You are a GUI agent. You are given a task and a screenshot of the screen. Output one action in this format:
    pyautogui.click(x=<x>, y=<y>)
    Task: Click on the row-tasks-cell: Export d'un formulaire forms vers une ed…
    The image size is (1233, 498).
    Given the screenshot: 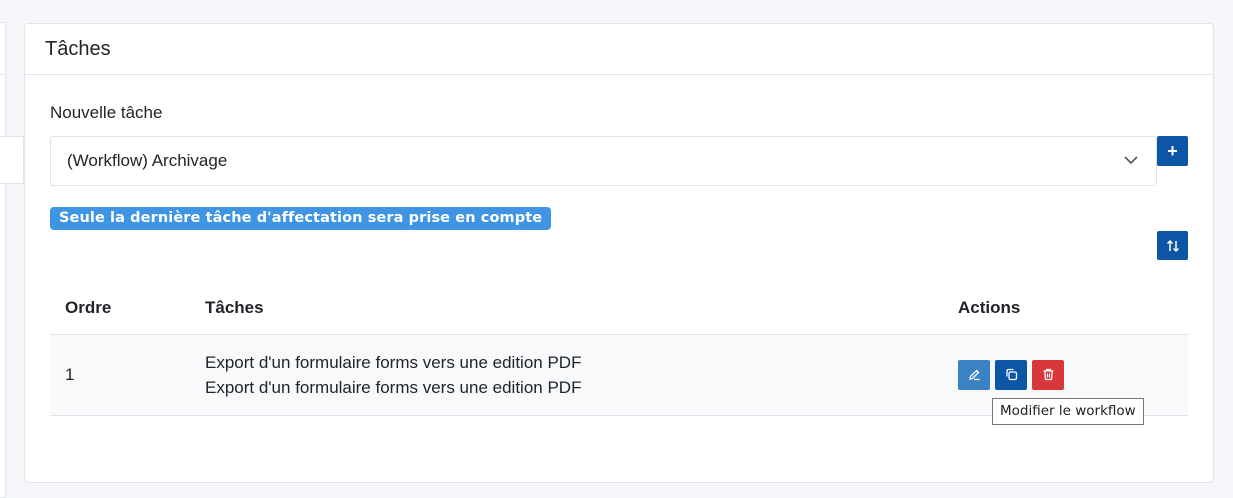 What is the action you would take?
    pyautogui.click(x=566, y=375)
    